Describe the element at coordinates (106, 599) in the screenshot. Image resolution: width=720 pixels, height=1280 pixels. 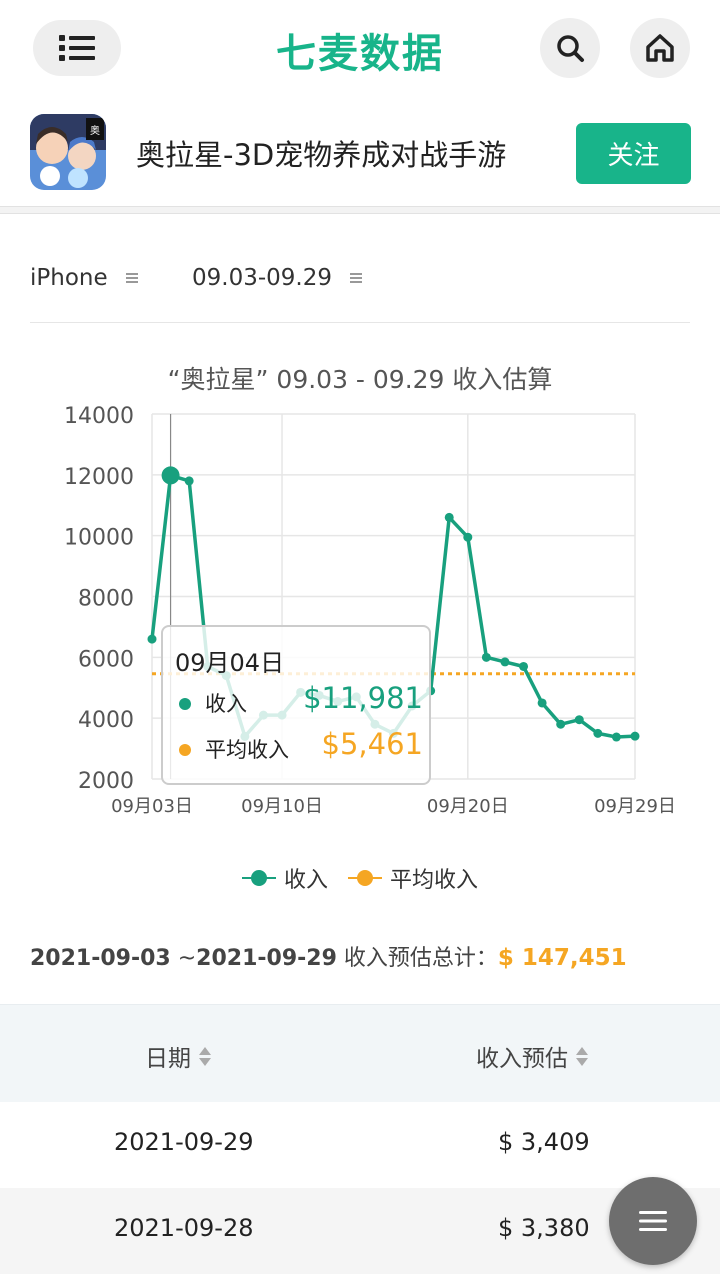
I see `y-tick-label: 8000` at that location.